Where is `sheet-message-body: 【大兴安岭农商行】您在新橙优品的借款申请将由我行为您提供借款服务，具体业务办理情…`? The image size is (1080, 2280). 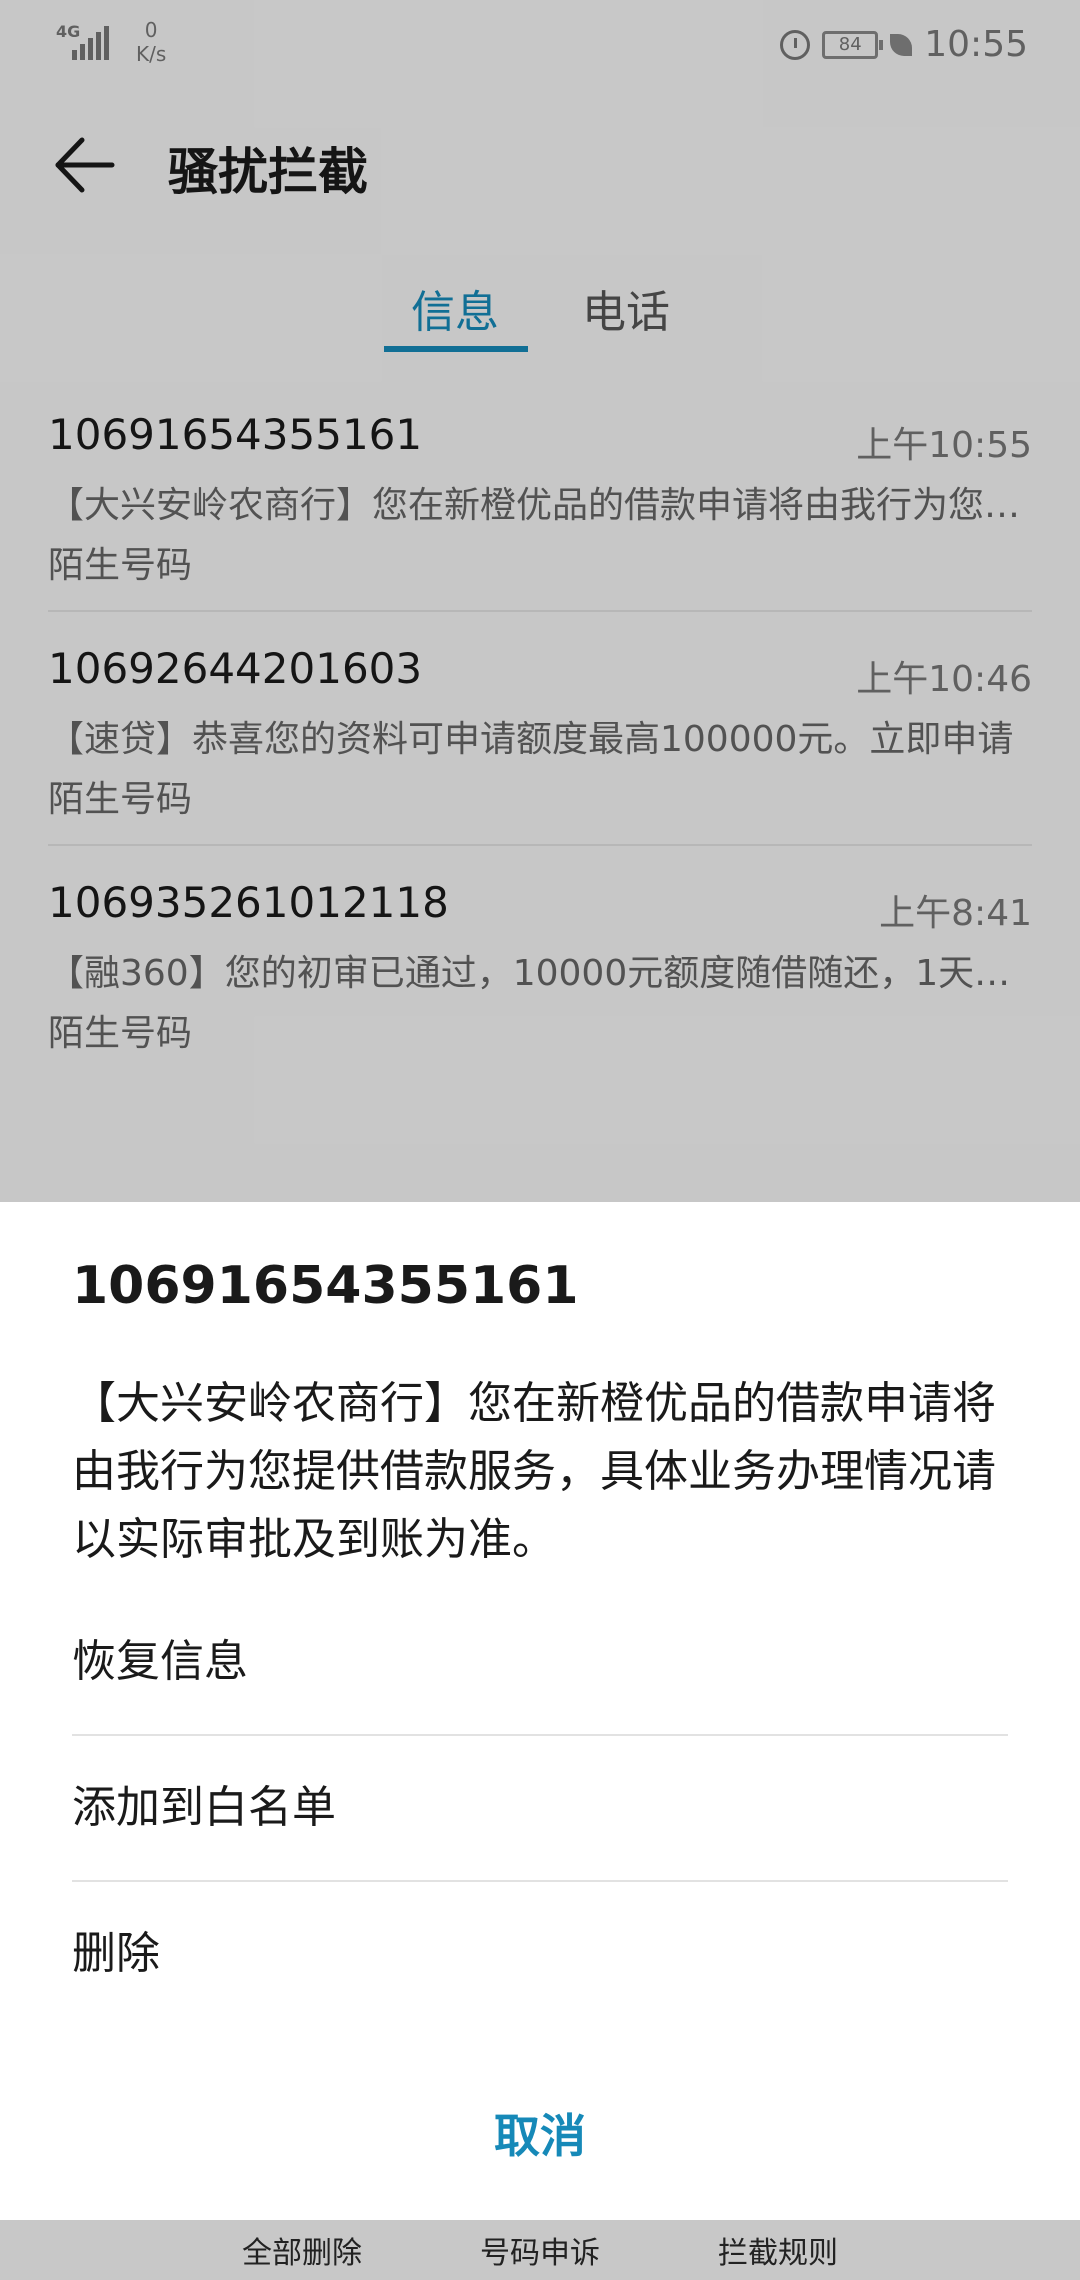 sheet-message-body: 【大兴安岭农商行】您在新橙优品的借款申请将由我行为您提供借款服务，具体业务办理情… is located at coordinates (534, 1471).